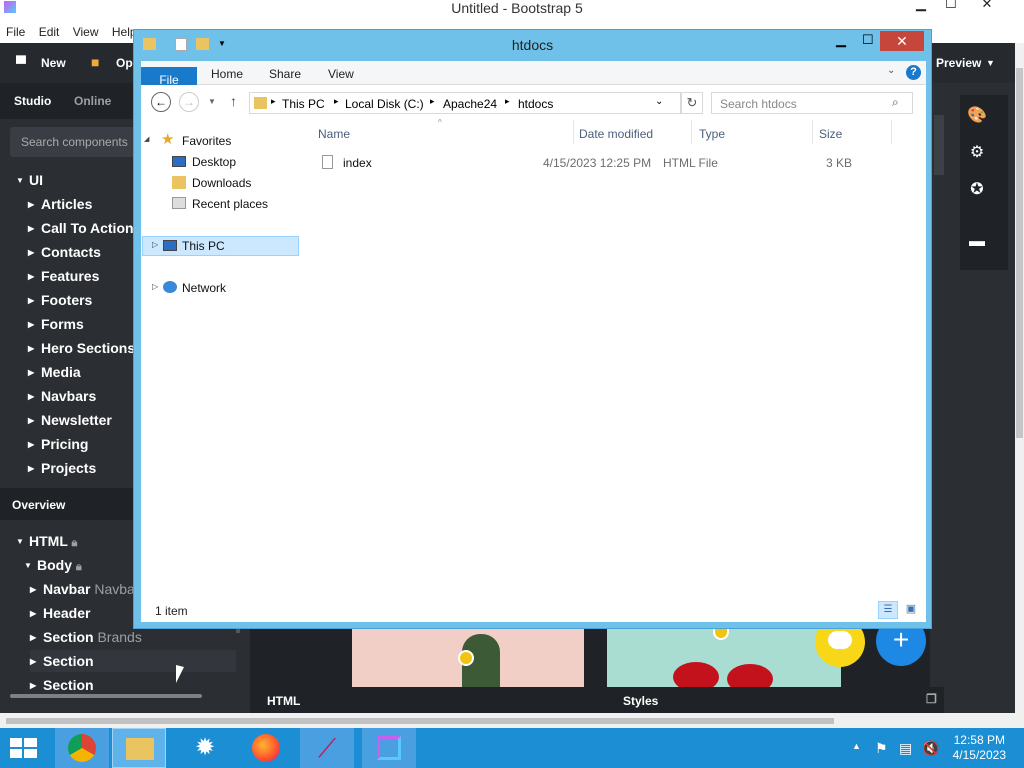  I want to click on feather-app-icon: ⟋, so click(327, 748).